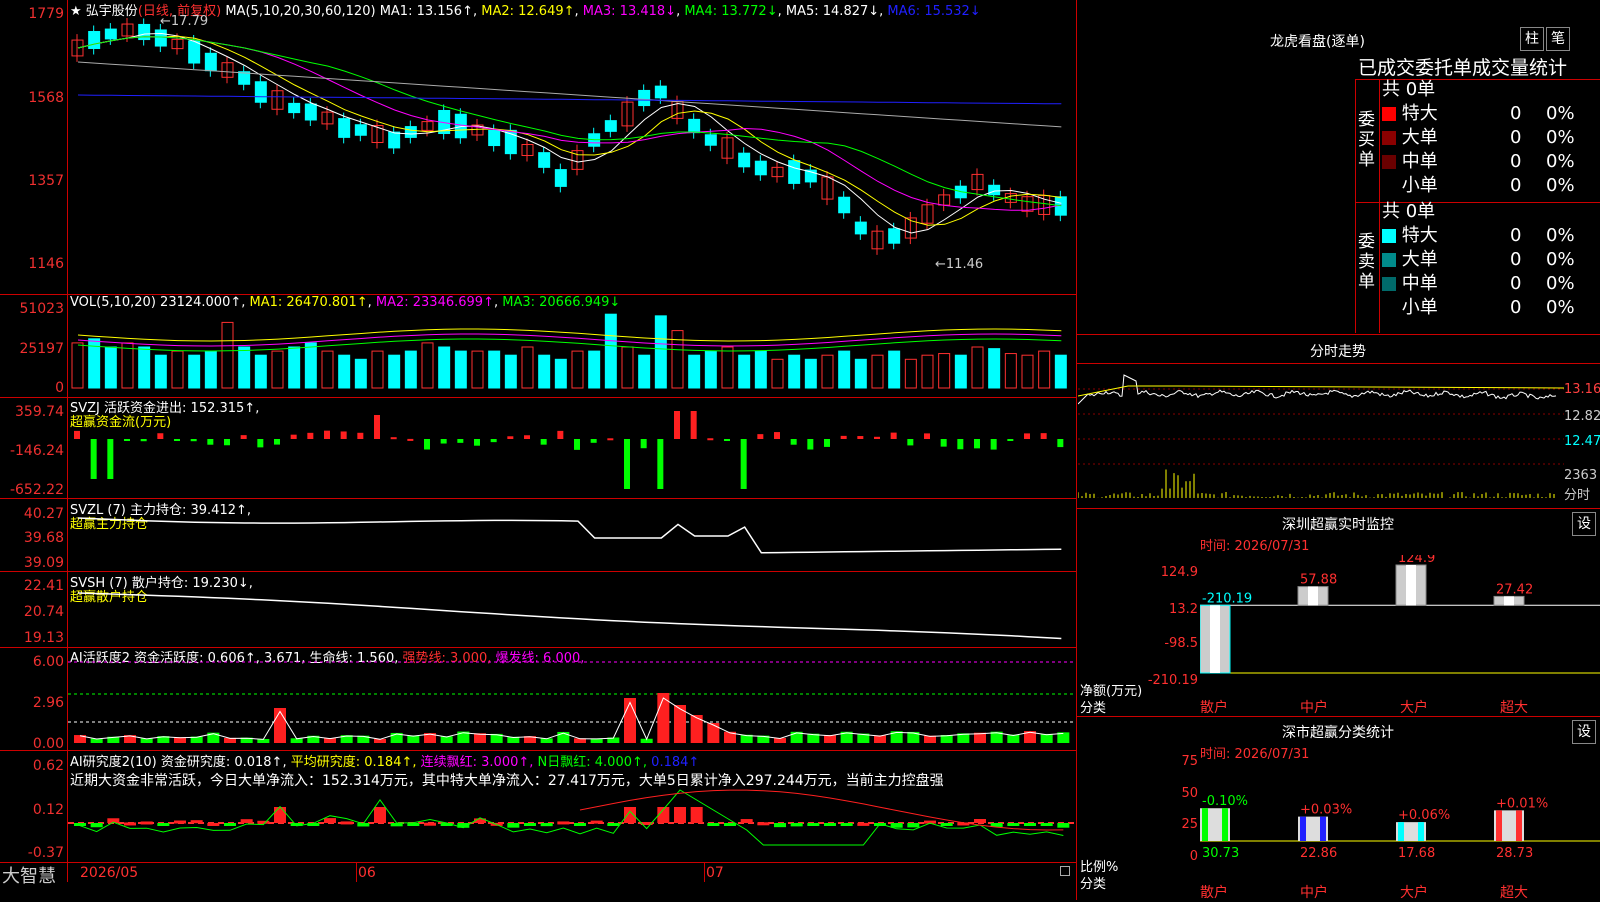  I want to click on buy-row-m: 中单 0 0%, so click(1491, 162).